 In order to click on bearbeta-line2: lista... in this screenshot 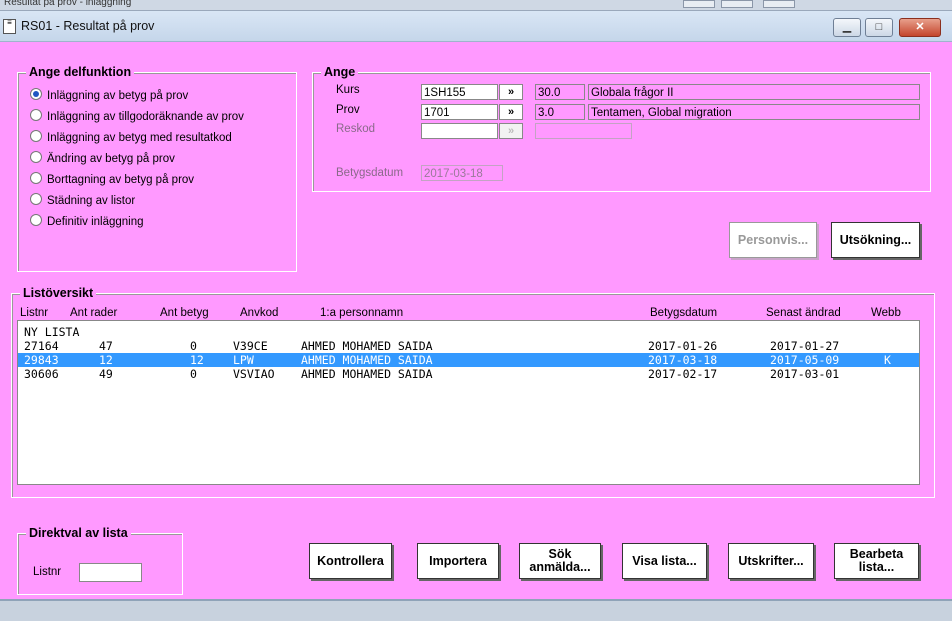, I will do `click(876, 567)`.